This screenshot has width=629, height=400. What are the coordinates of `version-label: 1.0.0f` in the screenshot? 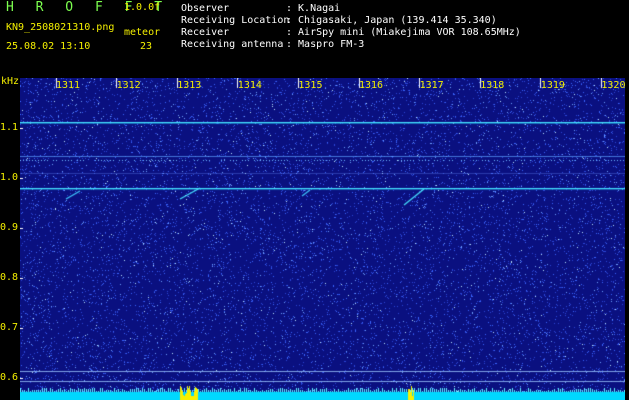 It's located at (142, 7).